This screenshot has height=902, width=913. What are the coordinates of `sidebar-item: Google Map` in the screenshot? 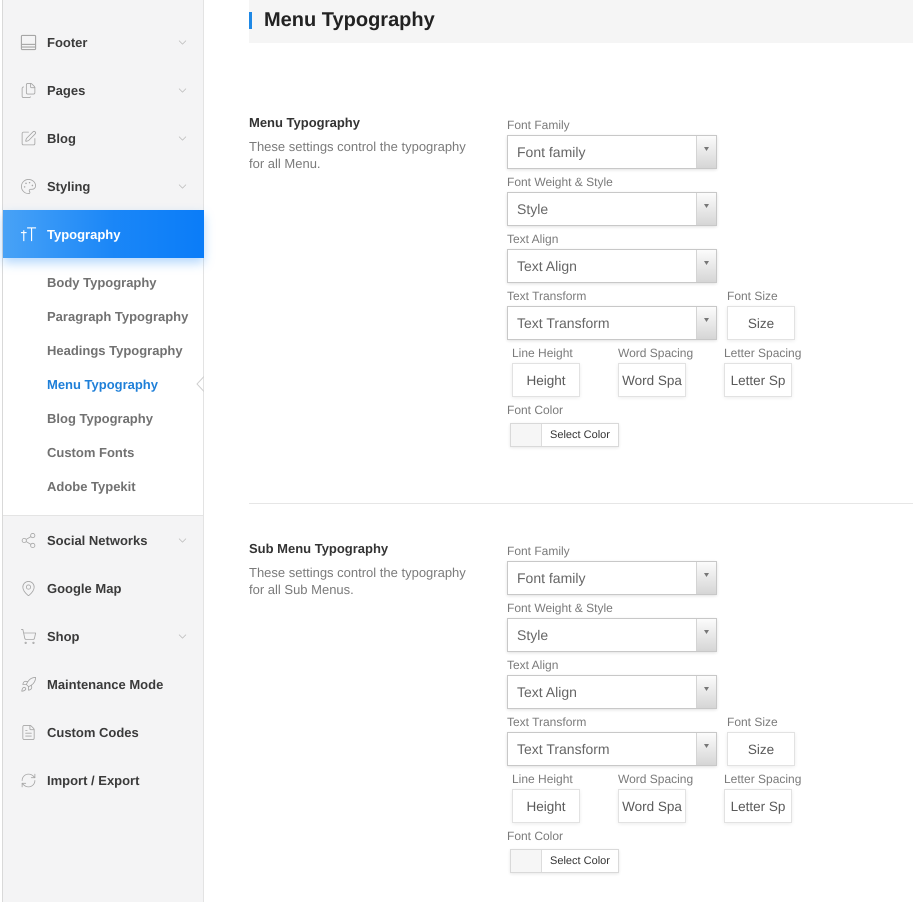 It's located at (103, 588).